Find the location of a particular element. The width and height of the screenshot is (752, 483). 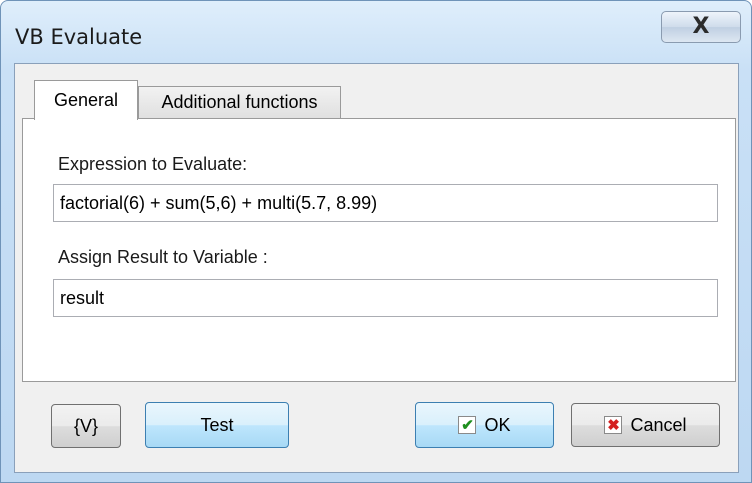

cancel-button: ✖ Cancel is located at coordinates (645, 425).